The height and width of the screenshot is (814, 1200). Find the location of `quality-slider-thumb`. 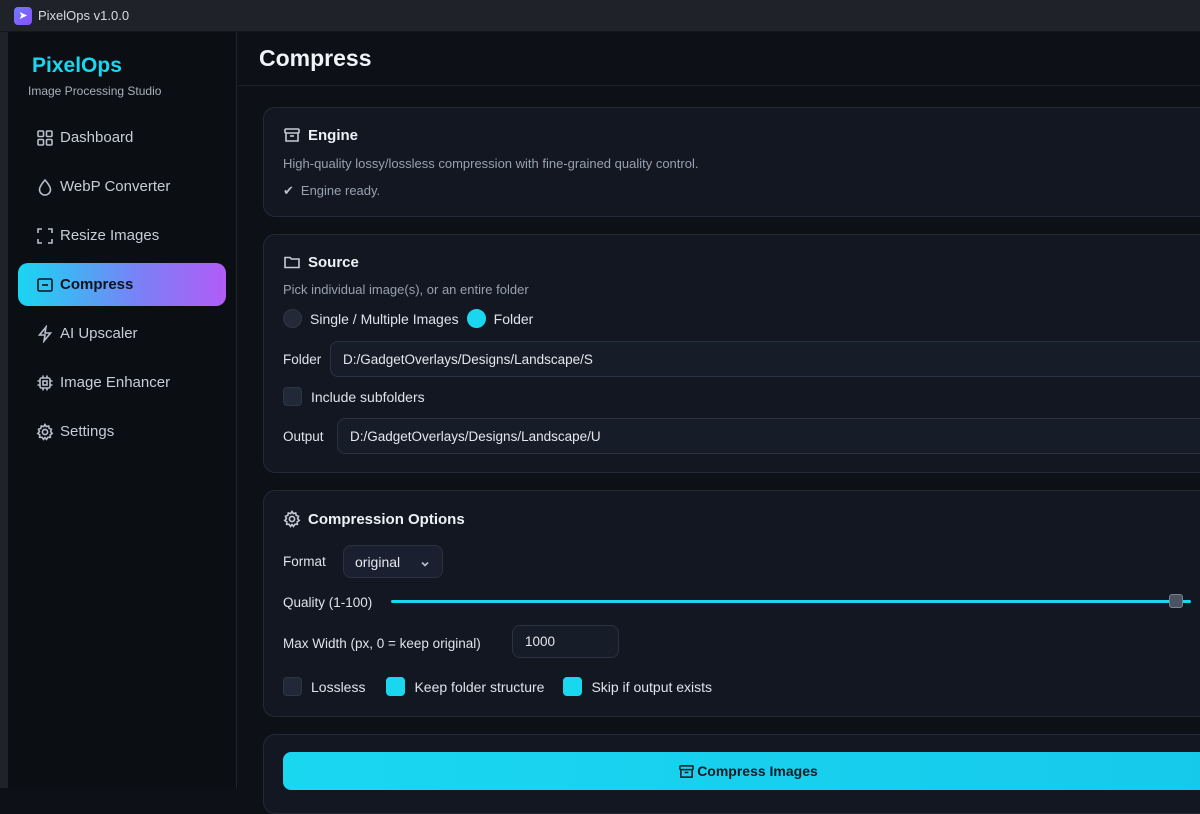

quality-slider-thumb is located at coordinates (1176, 601).